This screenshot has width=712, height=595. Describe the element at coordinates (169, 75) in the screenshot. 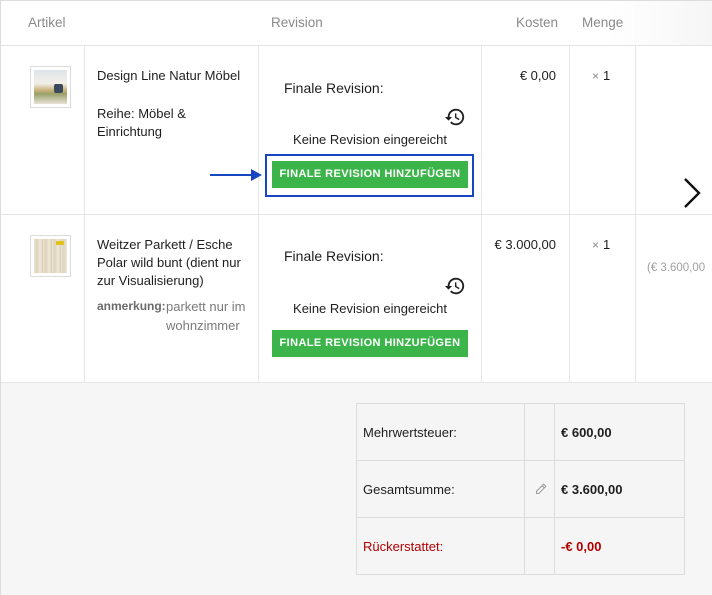

I see `item-name: Design Line Natur Möbel` at that location.